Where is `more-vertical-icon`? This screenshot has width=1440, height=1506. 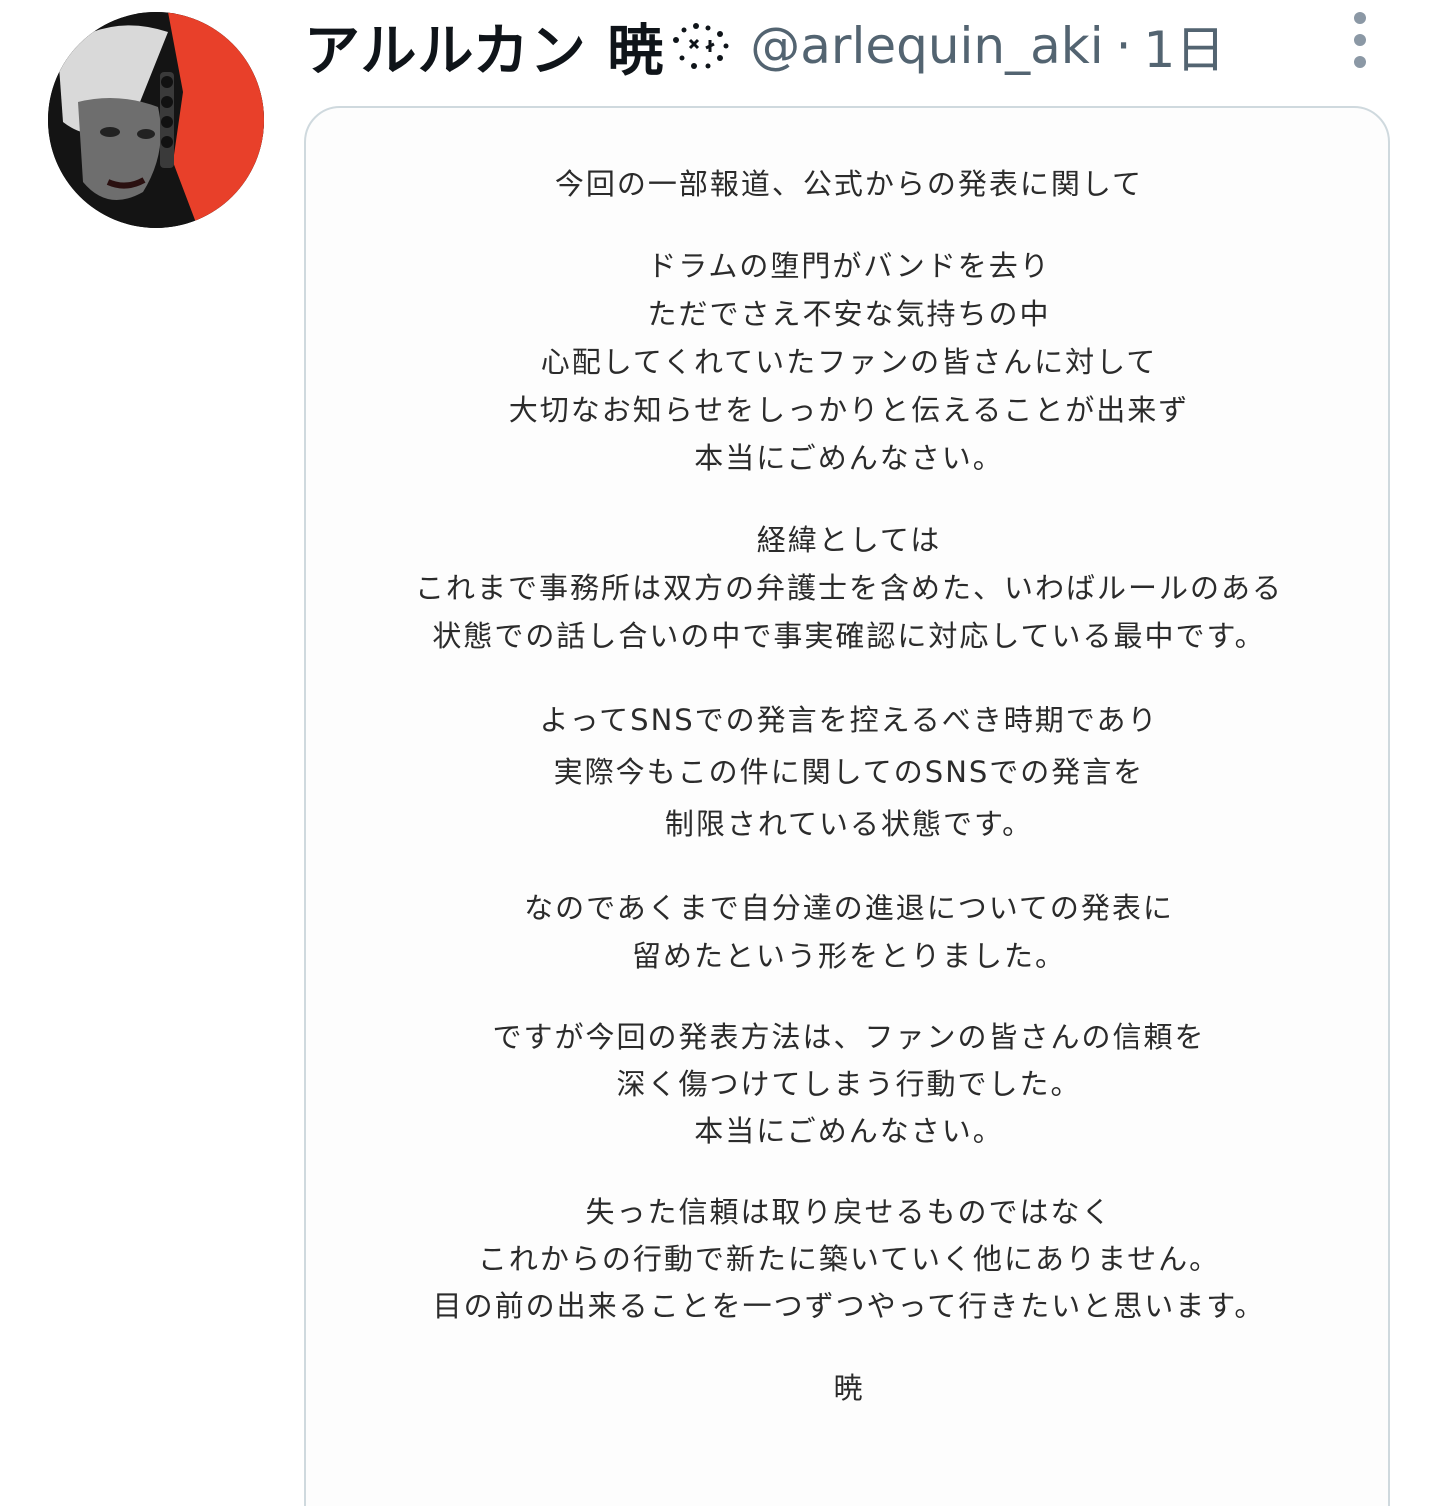 more-vertical-icon is located at coordinates (1360, 18).